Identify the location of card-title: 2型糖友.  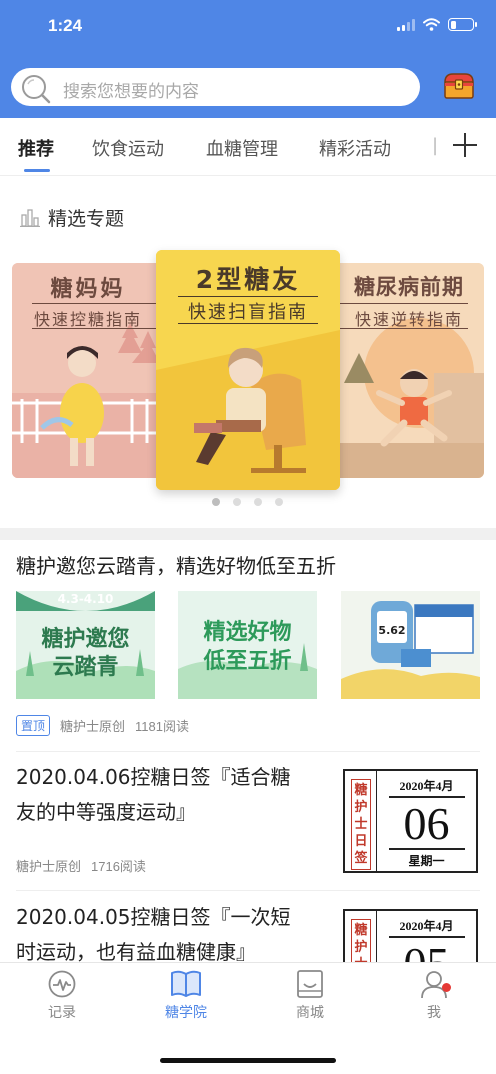
(248, 279).